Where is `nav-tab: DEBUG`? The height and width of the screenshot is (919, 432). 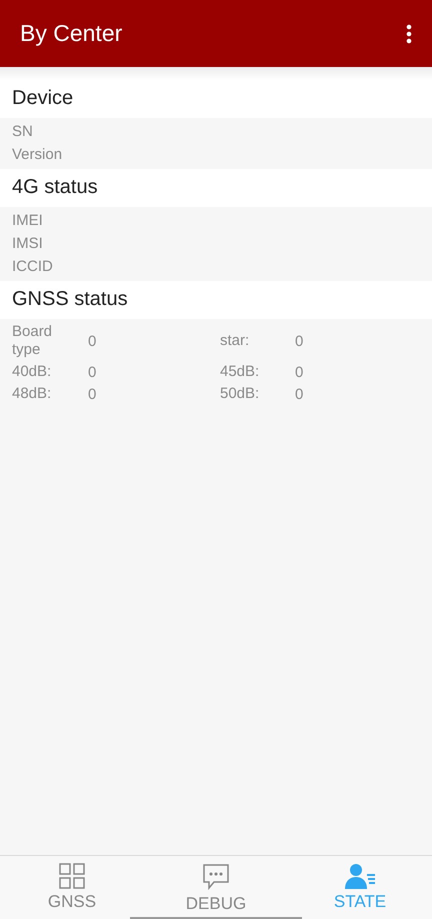 nav-tab: DEBUG is located at coordinates (216, 887).